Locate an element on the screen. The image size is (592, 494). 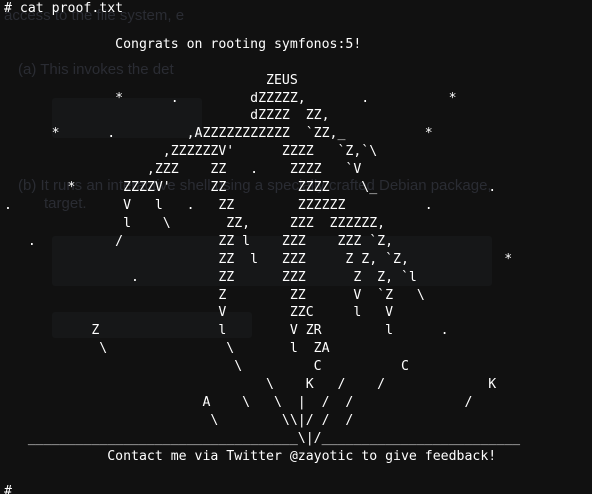
ascii-art-line: V ZZC l V is located at coordinates (199, 313).